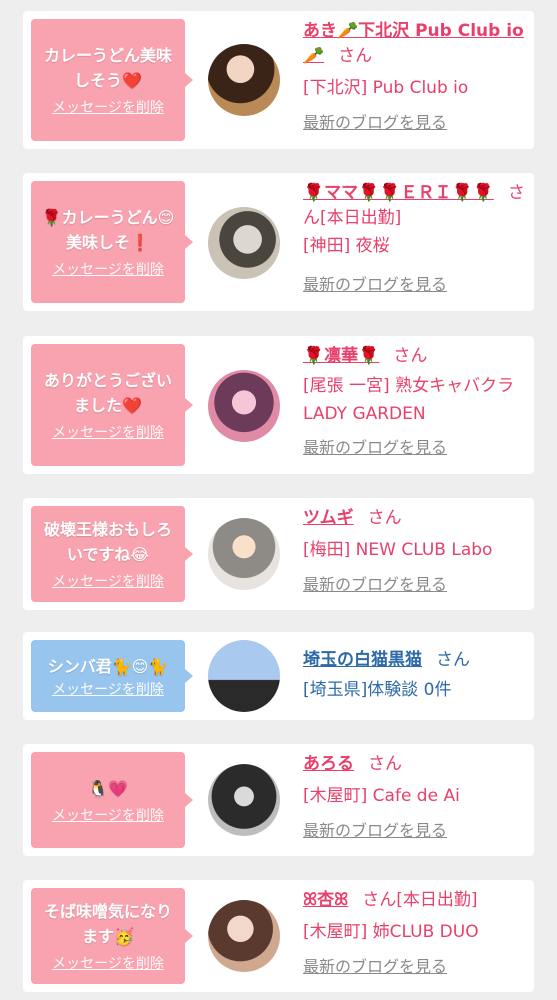 The height and width of the screenshot is (1000, 557). Describe the element at coordinates (108, 788) in the screenshot. I see `message-text: 🐧💗` at that location.